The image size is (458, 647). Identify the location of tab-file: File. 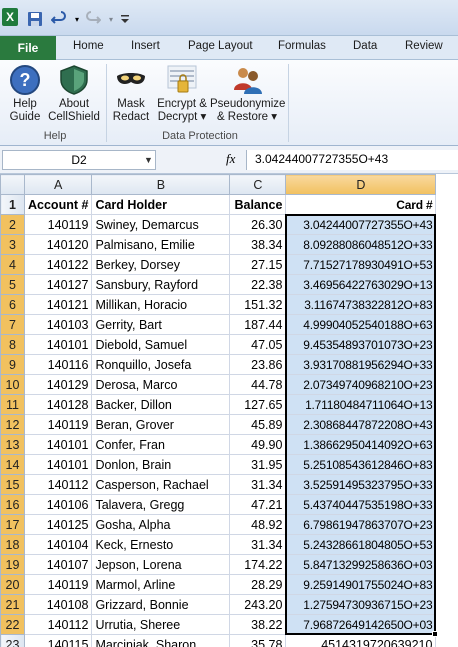
(28, 48).